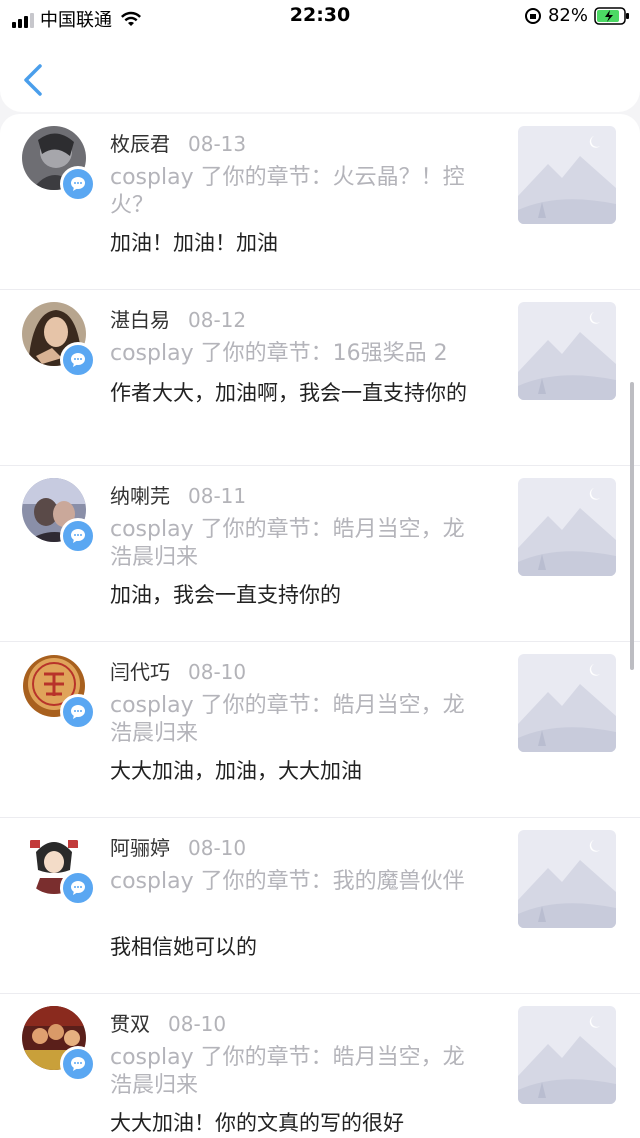 The height and width of the screenshot is (1138, 640). I want to click on battery-icon, so click(611, 15).